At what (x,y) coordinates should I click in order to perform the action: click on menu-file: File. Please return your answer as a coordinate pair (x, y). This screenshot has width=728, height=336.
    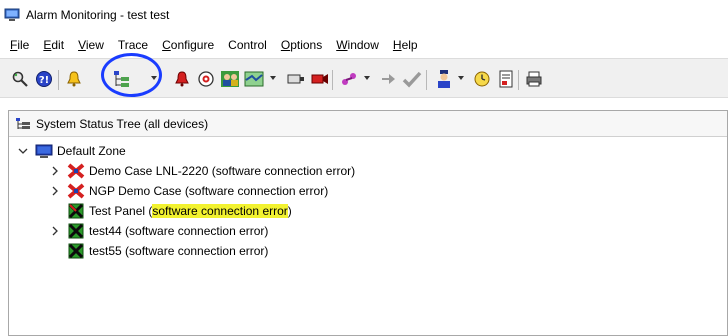
    Looking at the image, I should click on (19, 45).